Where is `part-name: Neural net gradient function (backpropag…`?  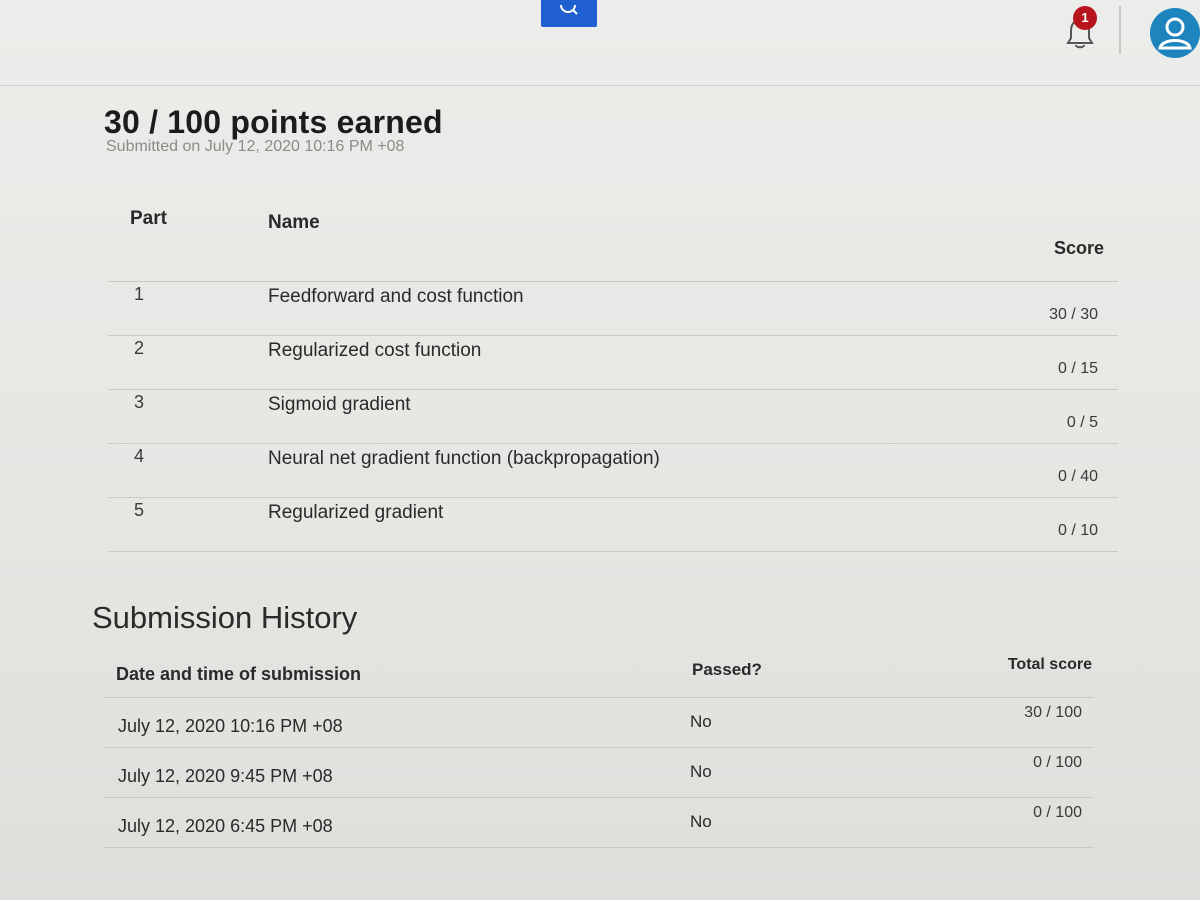
part-name: Neural net gradient function (backpropag… is located at coordinates (464, 458).